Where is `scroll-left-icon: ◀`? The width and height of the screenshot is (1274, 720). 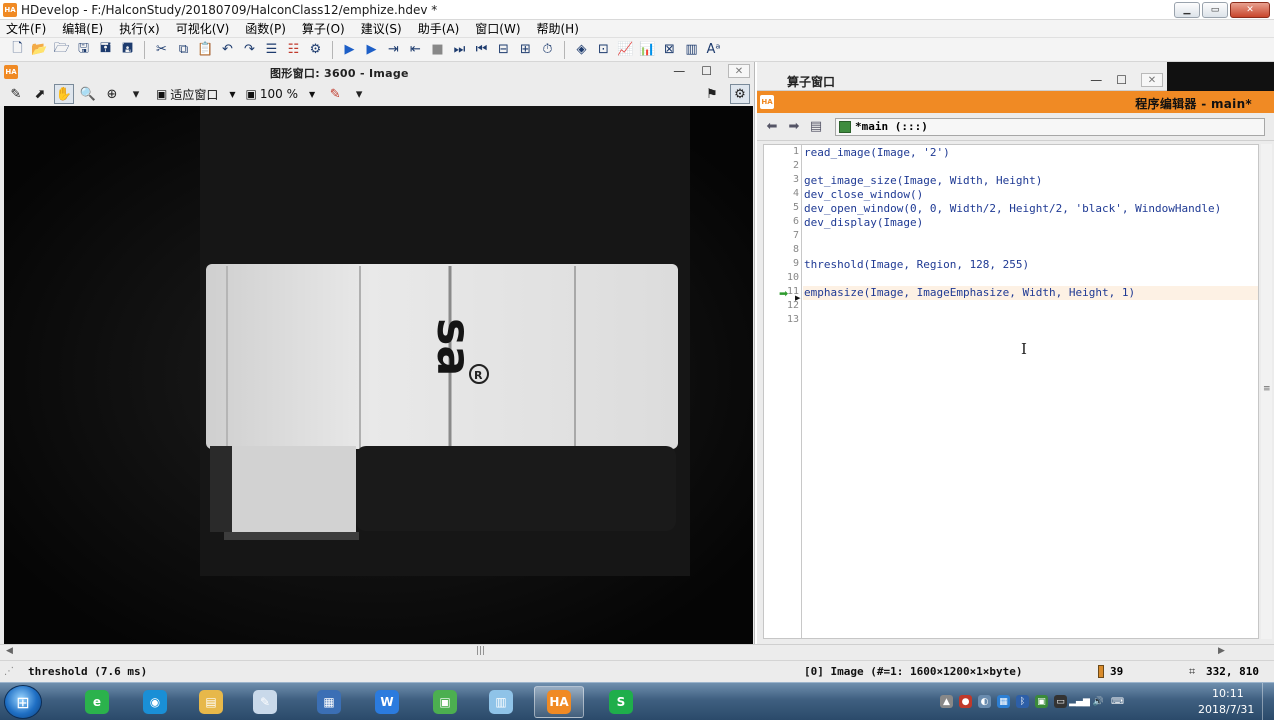 scroll-left-icon: ◀ is located at coordinates (9, 651).